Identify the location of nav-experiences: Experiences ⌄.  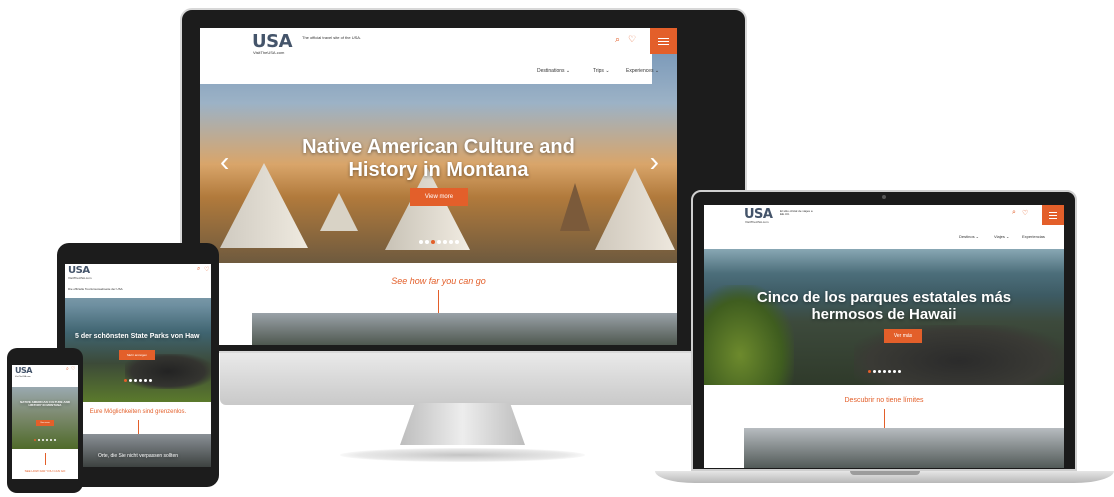
(642, 71).